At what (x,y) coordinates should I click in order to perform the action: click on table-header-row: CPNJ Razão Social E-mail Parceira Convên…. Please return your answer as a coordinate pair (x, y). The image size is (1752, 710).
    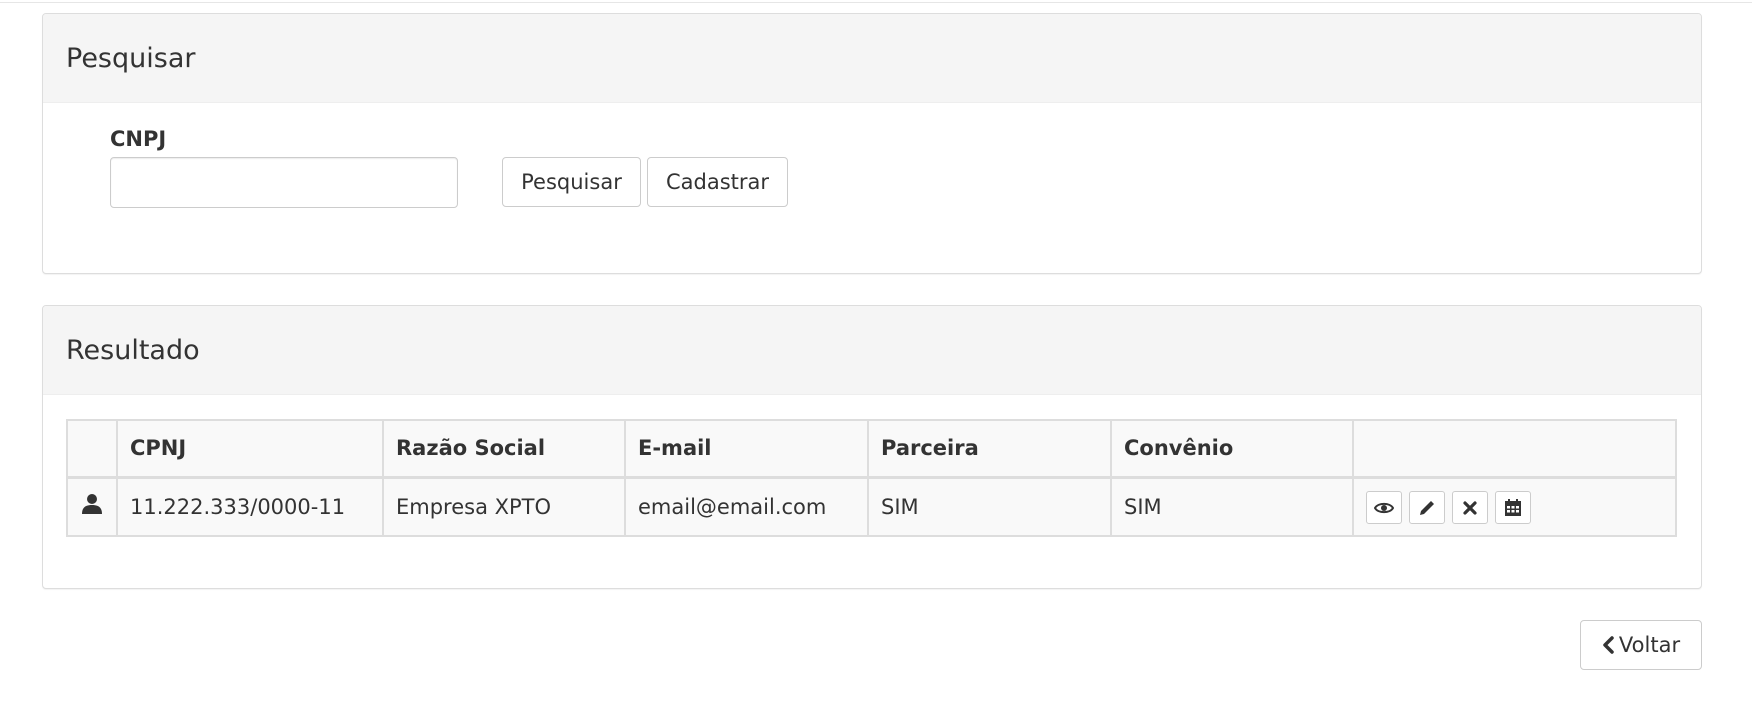
    Looking at the image, I should click on (871, 449).